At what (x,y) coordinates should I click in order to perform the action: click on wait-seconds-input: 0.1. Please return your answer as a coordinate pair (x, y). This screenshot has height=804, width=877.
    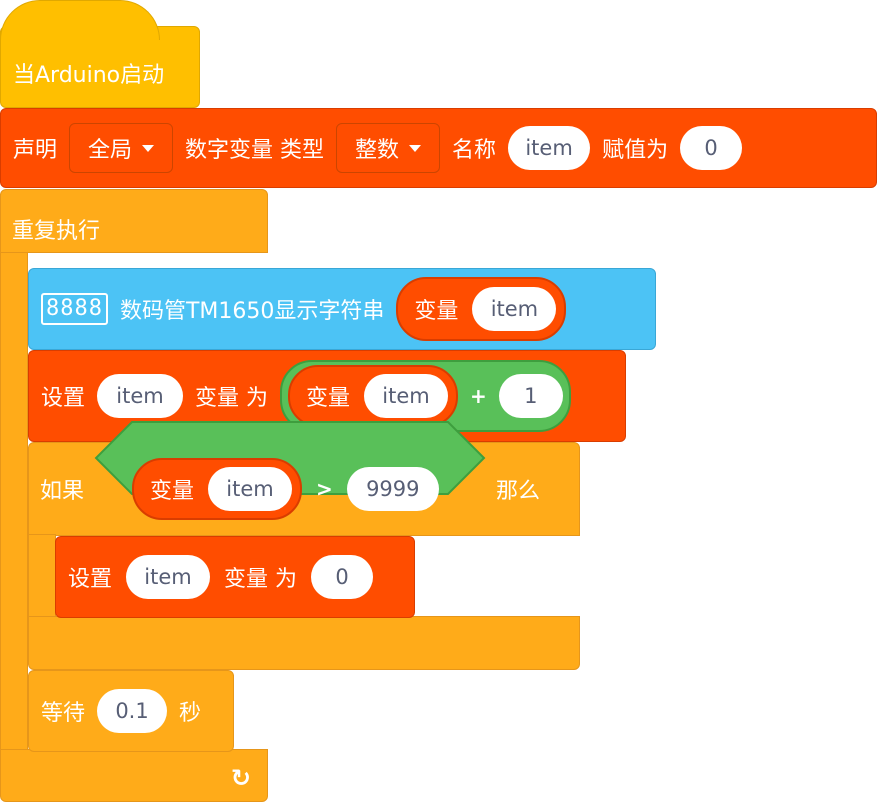
    Looking at the image, I should click on (132, 711).